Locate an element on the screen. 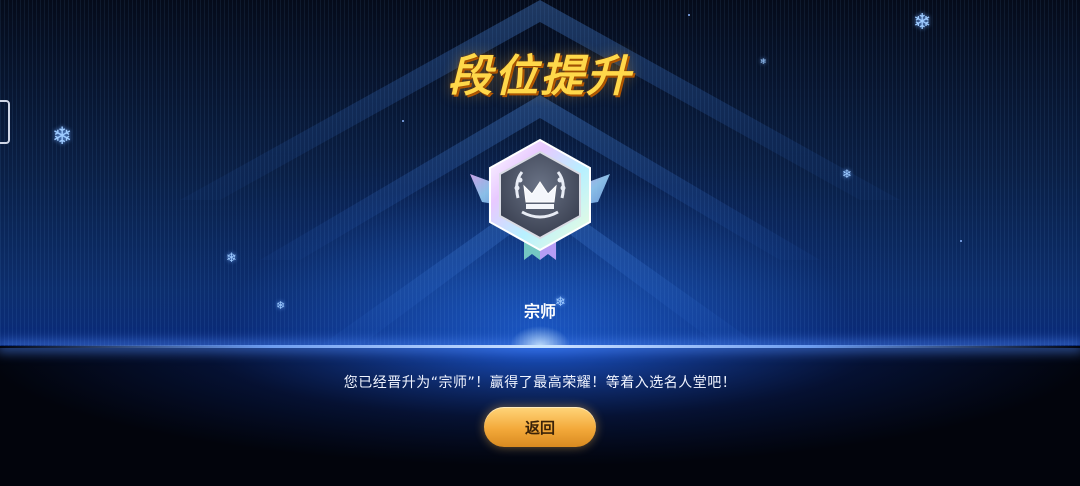  side-tab-handle-icon is located at coordinates (5, 122).